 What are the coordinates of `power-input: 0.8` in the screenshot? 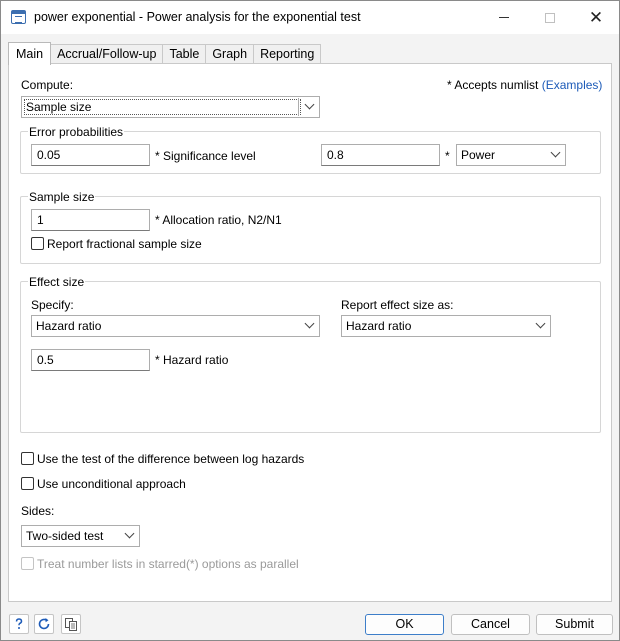 It's located at (380, 155).